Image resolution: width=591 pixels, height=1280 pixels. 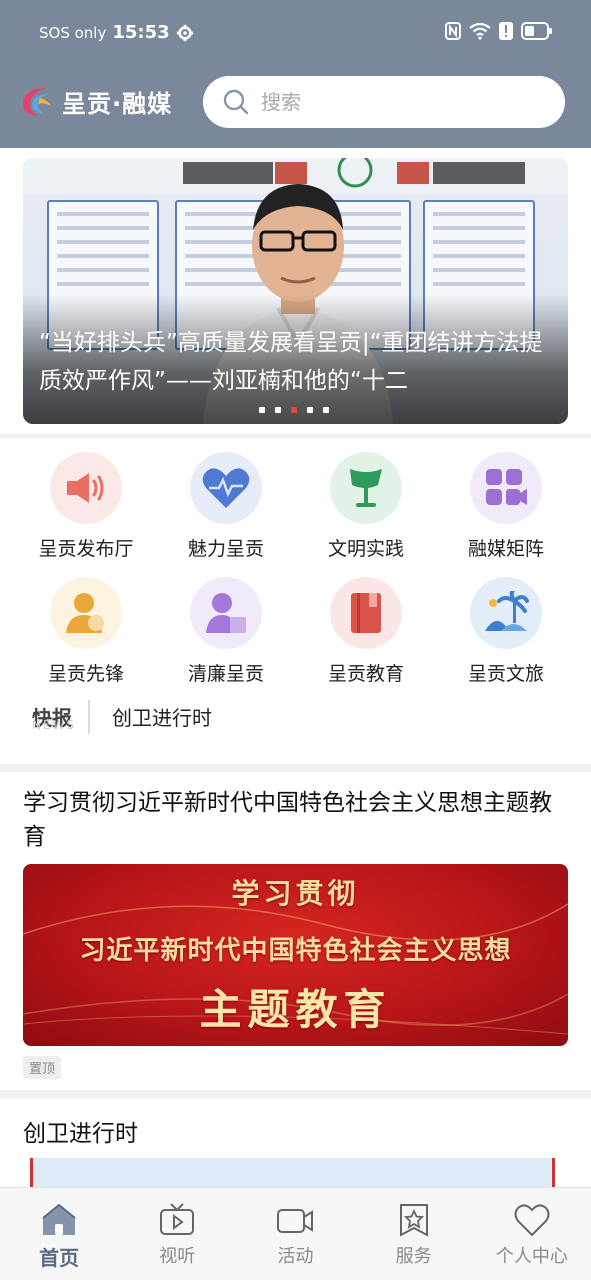 What do you see at coordinates (86, 488) in the screenshot?
I see `megaphone-icon` at bounding box center [86, 488].